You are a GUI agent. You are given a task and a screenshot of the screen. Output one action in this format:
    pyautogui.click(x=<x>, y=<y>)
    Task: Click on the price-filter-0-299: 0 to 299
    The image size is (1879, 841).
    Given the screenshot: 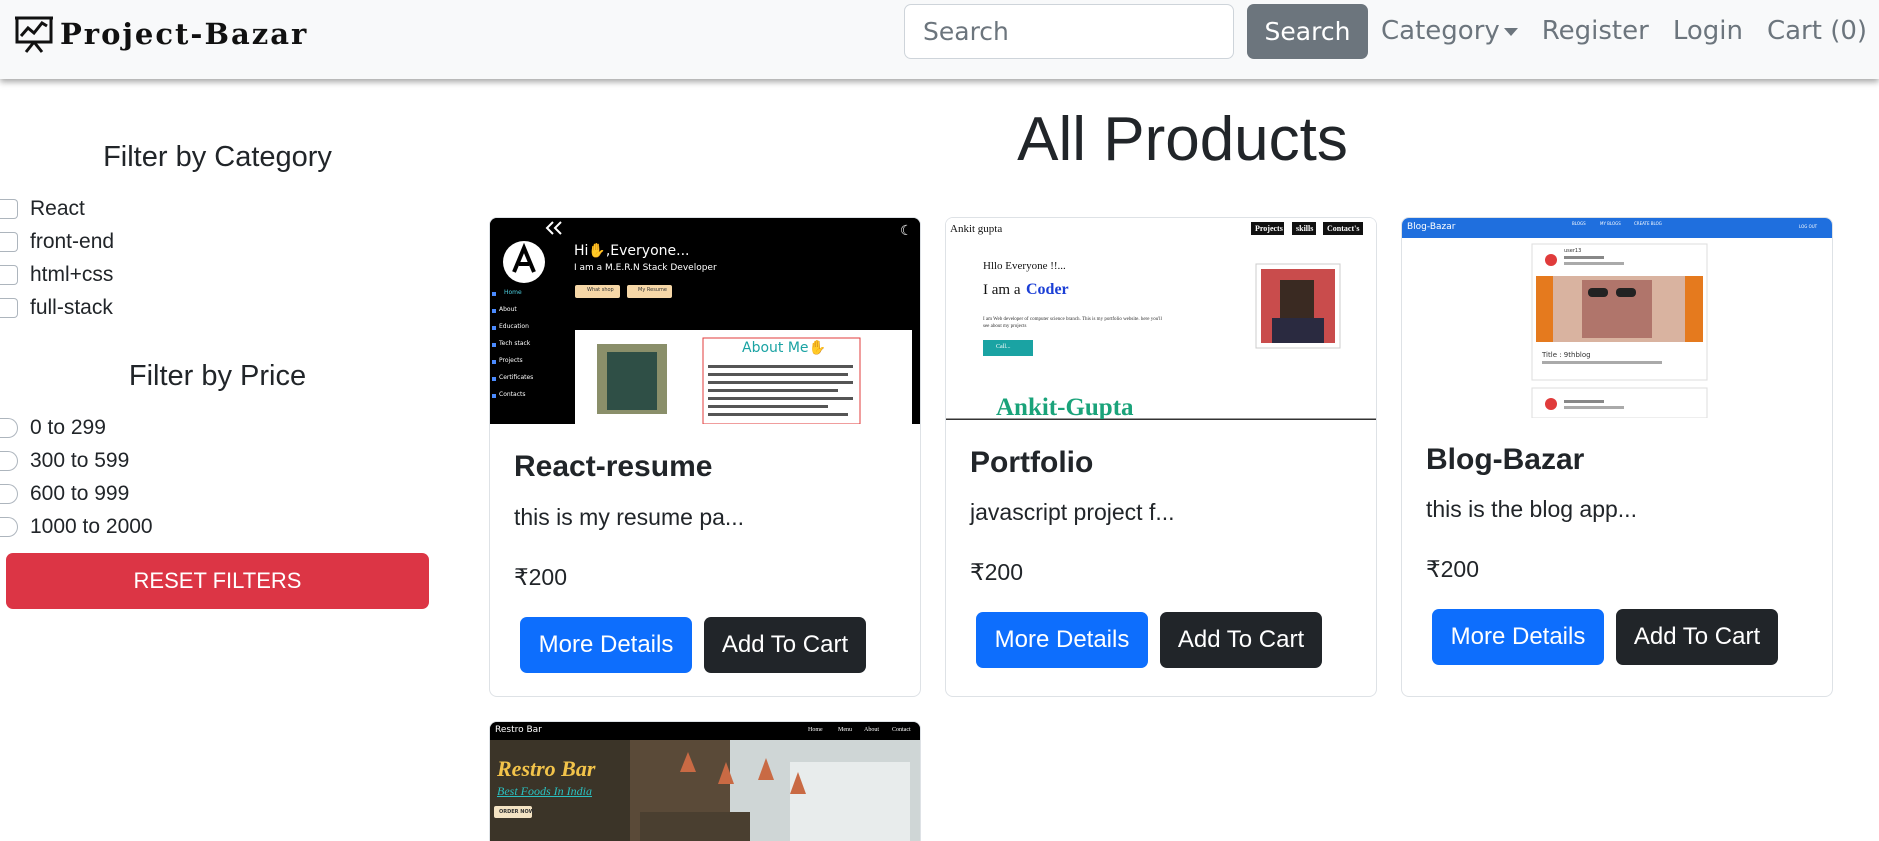 What is the action you would take?
    pyautogui.click(x=53, y=428)
    